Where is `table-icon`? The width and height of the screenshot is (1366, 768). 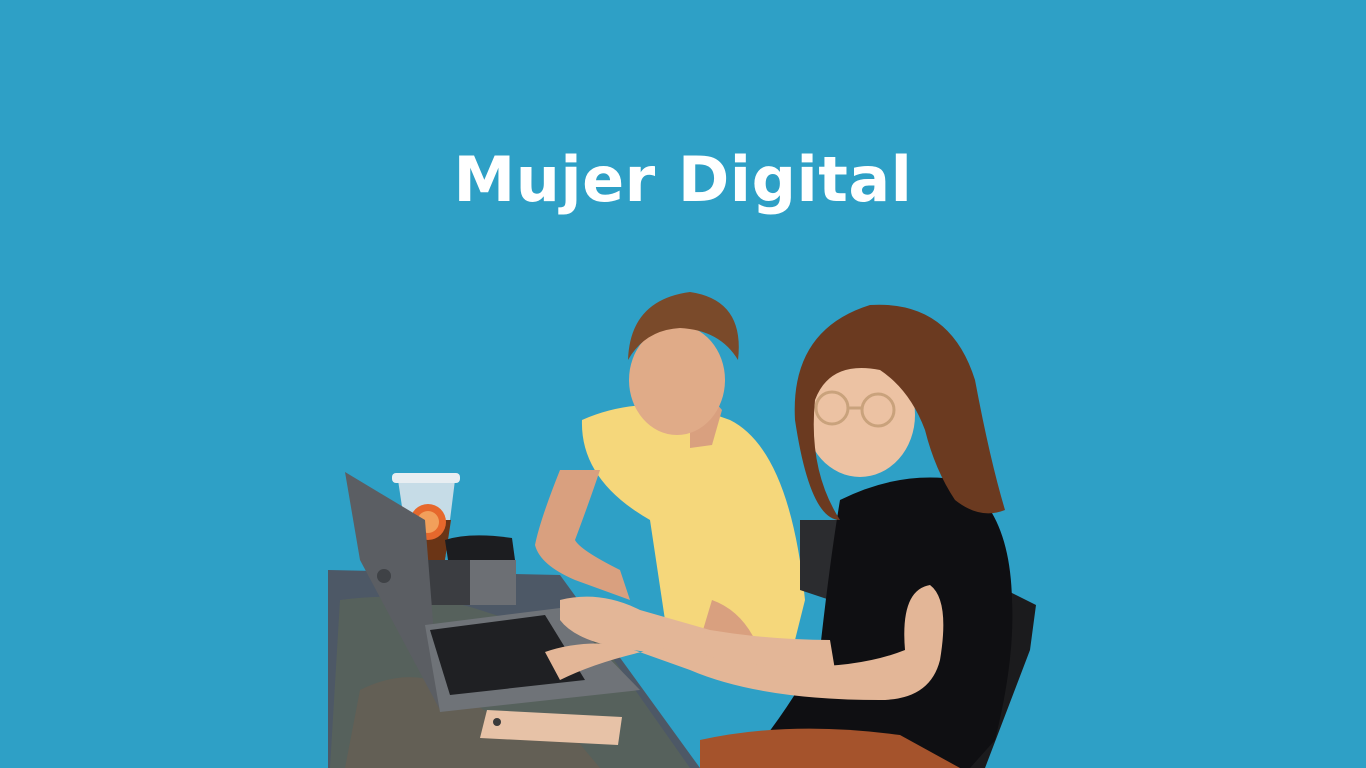 table-icon is located at coordinates (514, 669).